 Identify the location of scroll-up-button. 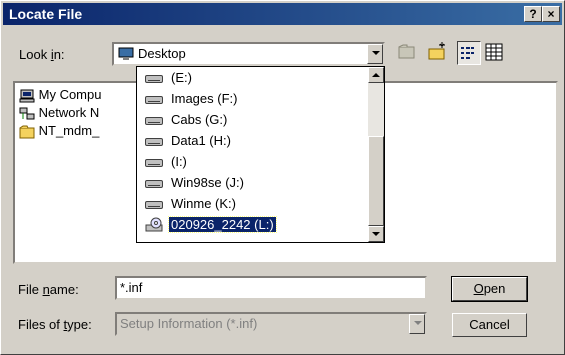
(376, 75).